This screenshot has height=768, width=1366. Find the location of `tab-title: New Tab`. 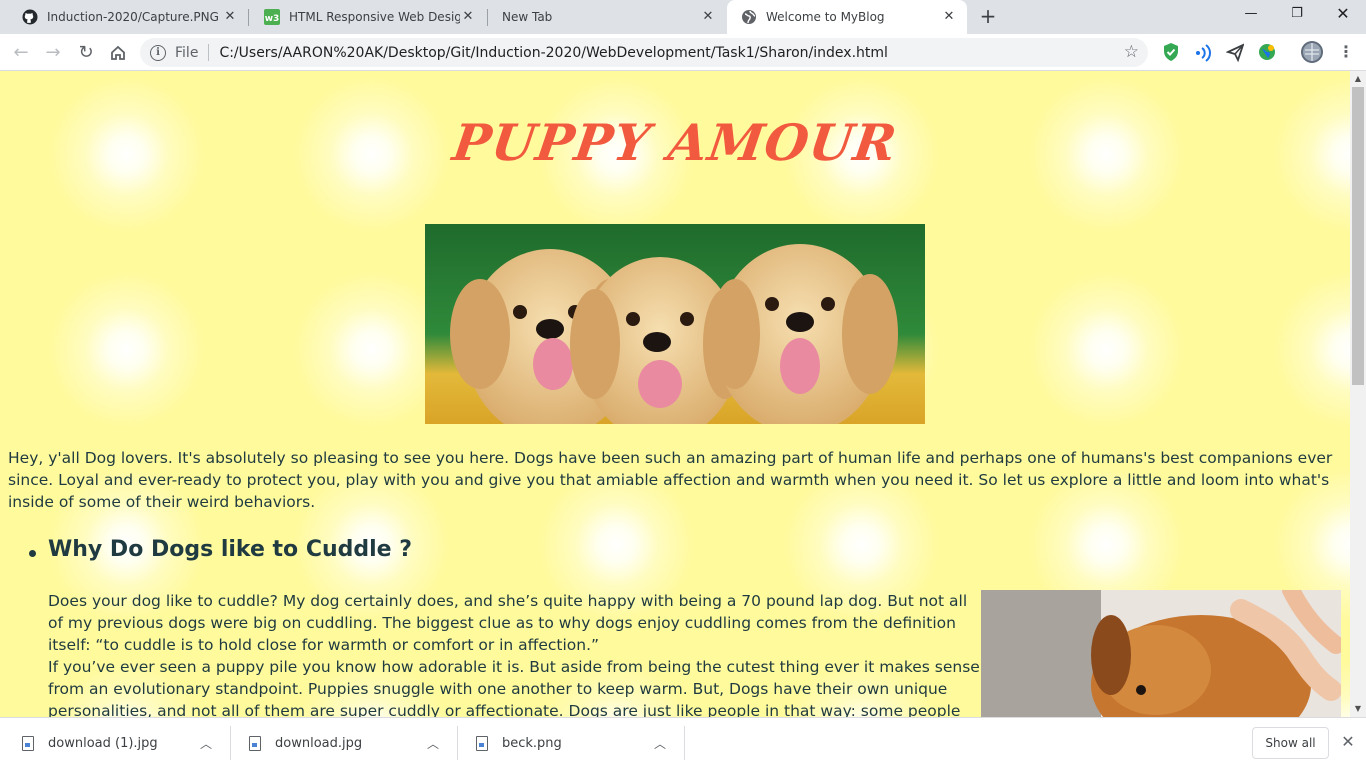

tab-title: New Tab is located at coordinates (527, 17).